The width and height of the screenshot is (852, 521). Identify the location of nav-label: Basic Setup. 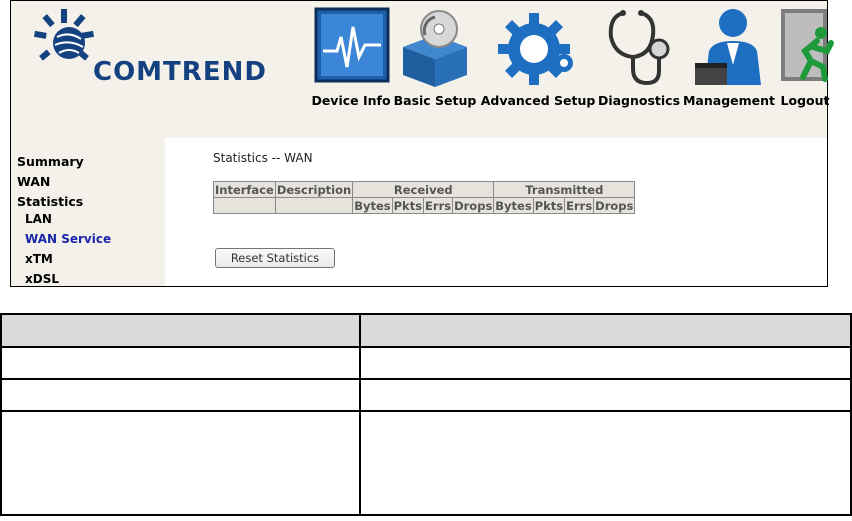
(435, 100).